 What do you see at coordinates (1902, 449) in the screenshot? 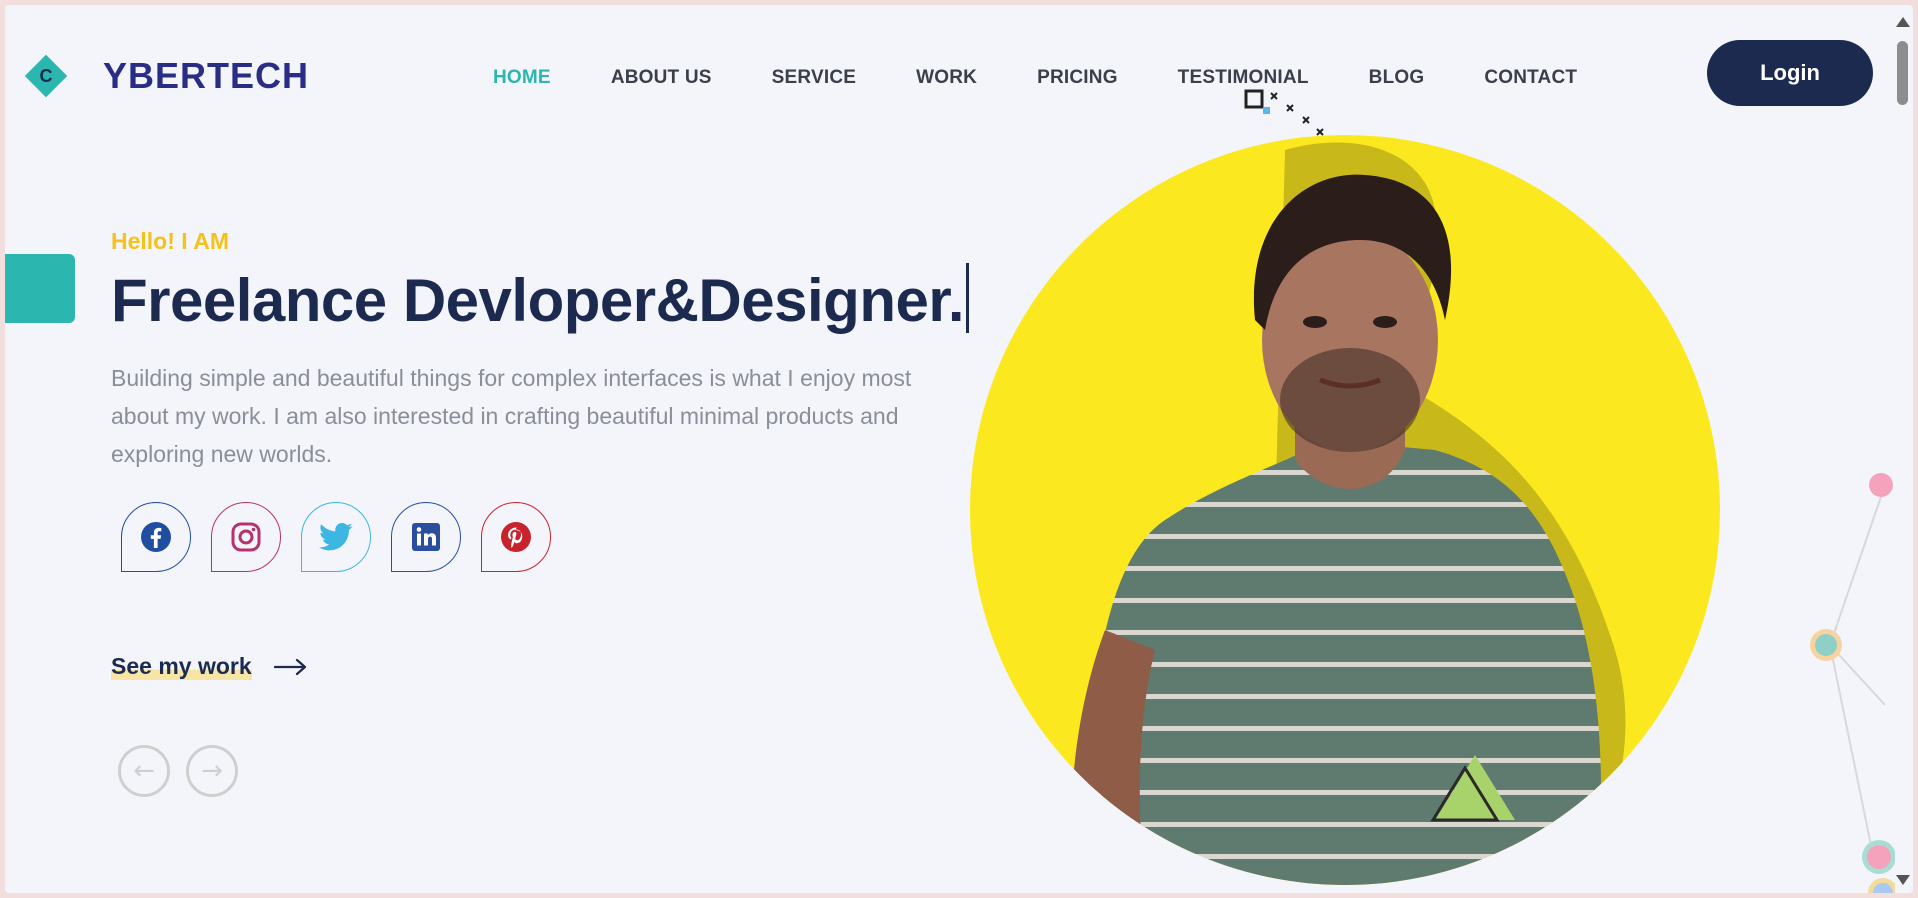
I see `page-scrollbar` at bounding box center [1902, 449].